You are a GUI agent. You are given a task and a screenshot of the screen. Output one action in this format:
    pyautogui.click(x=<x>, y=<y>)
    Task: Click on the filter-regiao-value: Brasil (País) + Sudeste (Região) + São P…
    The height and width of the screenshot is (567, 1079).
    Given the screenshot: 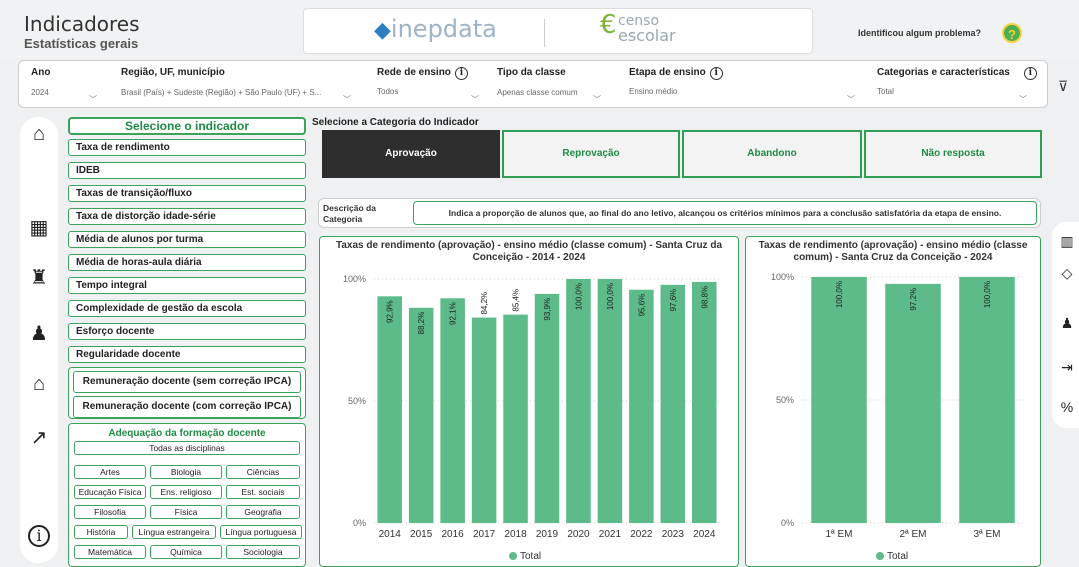 What is the action you would take?
    pyautogui.click(x=221, y=92)
    